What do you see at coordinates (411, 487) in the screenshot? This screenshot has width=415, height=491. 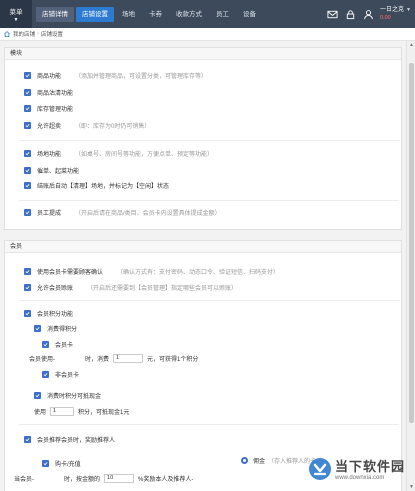 I see `scroll-down-icon: ▼` at bounding box center [411, 487].